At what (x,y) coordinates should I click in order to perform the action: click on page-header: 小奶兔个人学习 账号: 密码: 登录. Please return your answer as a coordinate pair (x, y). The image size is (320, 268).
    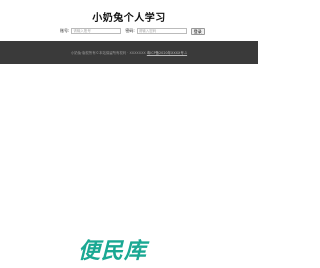
    Looking at the image, I should click on (129, 20).